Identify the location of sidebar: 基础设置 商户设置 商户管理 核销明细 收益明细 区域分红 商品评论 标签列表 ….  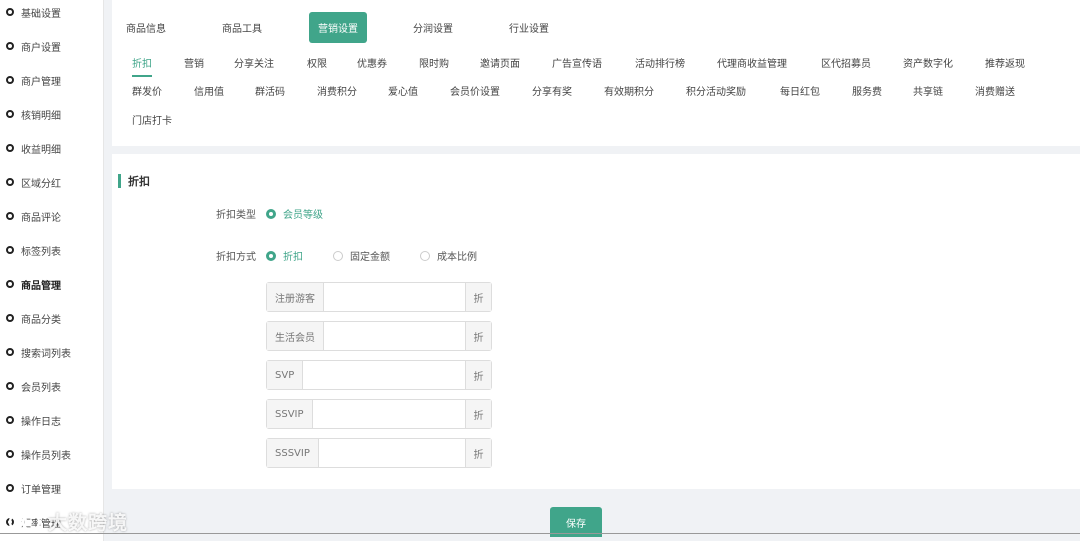
(52, 270).